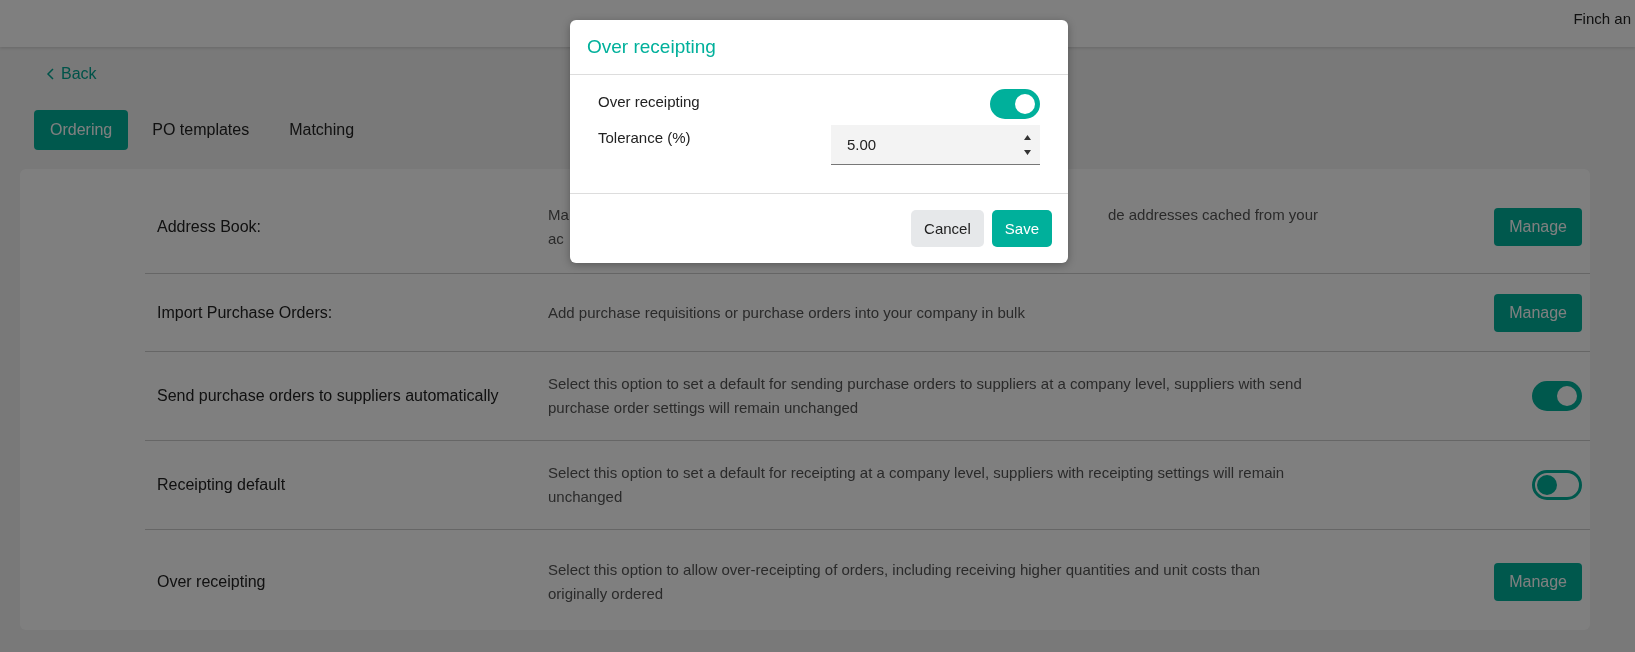 This screenshot has width=1635, height=652. Describe the element at coordinates (322, 130) in the screenshot. I see `tab: Matching` at that location.